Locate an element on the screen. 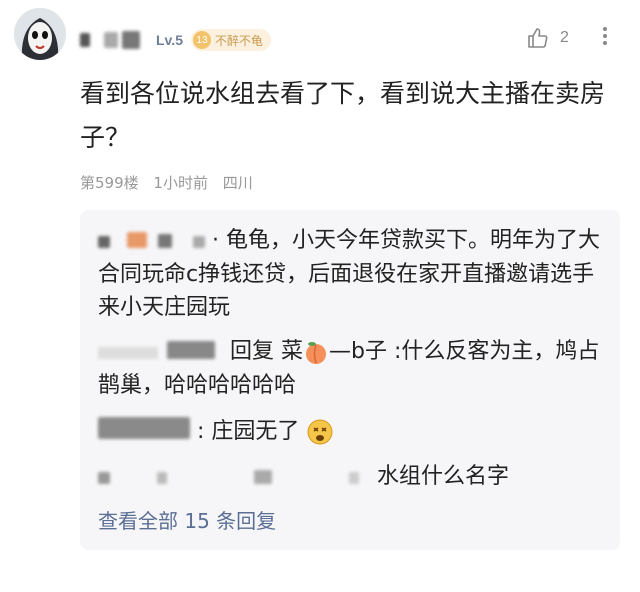  view-all-replies-link: 查看全部 15 条回复 is located at coordinates (187, 519).